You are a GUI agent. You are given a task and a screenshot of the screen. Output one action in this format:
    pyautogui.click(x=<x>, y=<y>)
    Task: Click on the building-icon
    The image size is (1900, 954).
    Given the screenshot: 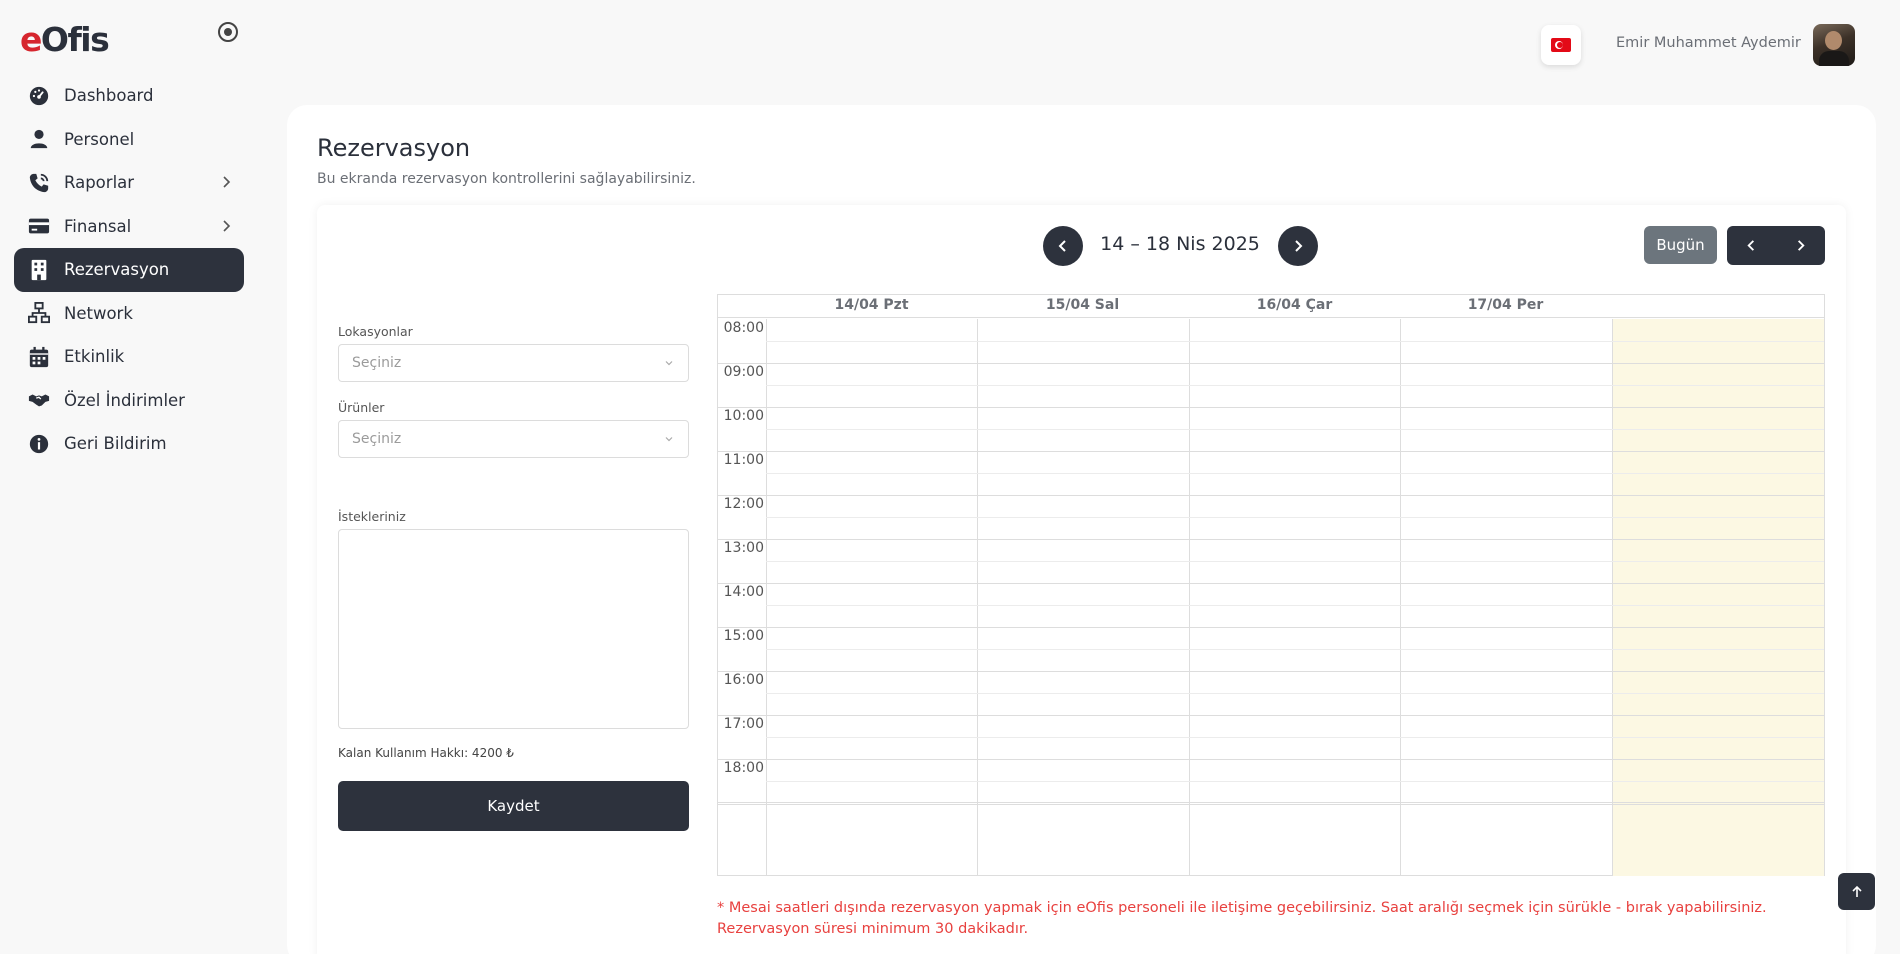 What is the action you would take?
    pyautogui.click(x=39, y=270)
    